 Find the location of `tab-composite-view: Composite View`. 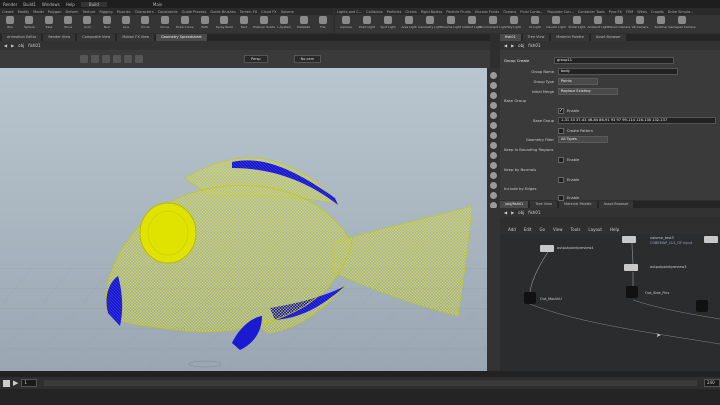

tab-composite-view: Composite View is located at coordinates (96, 37).